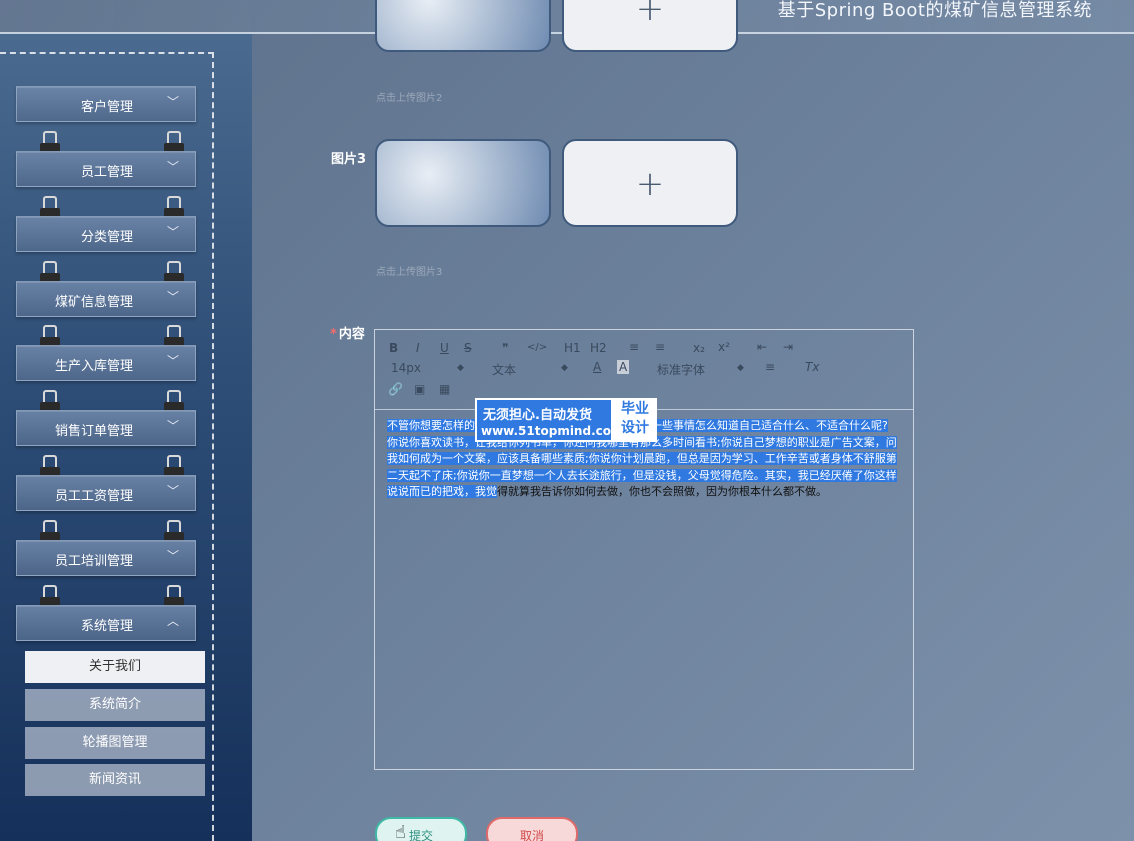 Image resolution: width=1134 pixels, height=841 pixels. Describe the element at coordinates (429, 369) in the screenshot. I see `font-size-select: 14px ◆` at that location.